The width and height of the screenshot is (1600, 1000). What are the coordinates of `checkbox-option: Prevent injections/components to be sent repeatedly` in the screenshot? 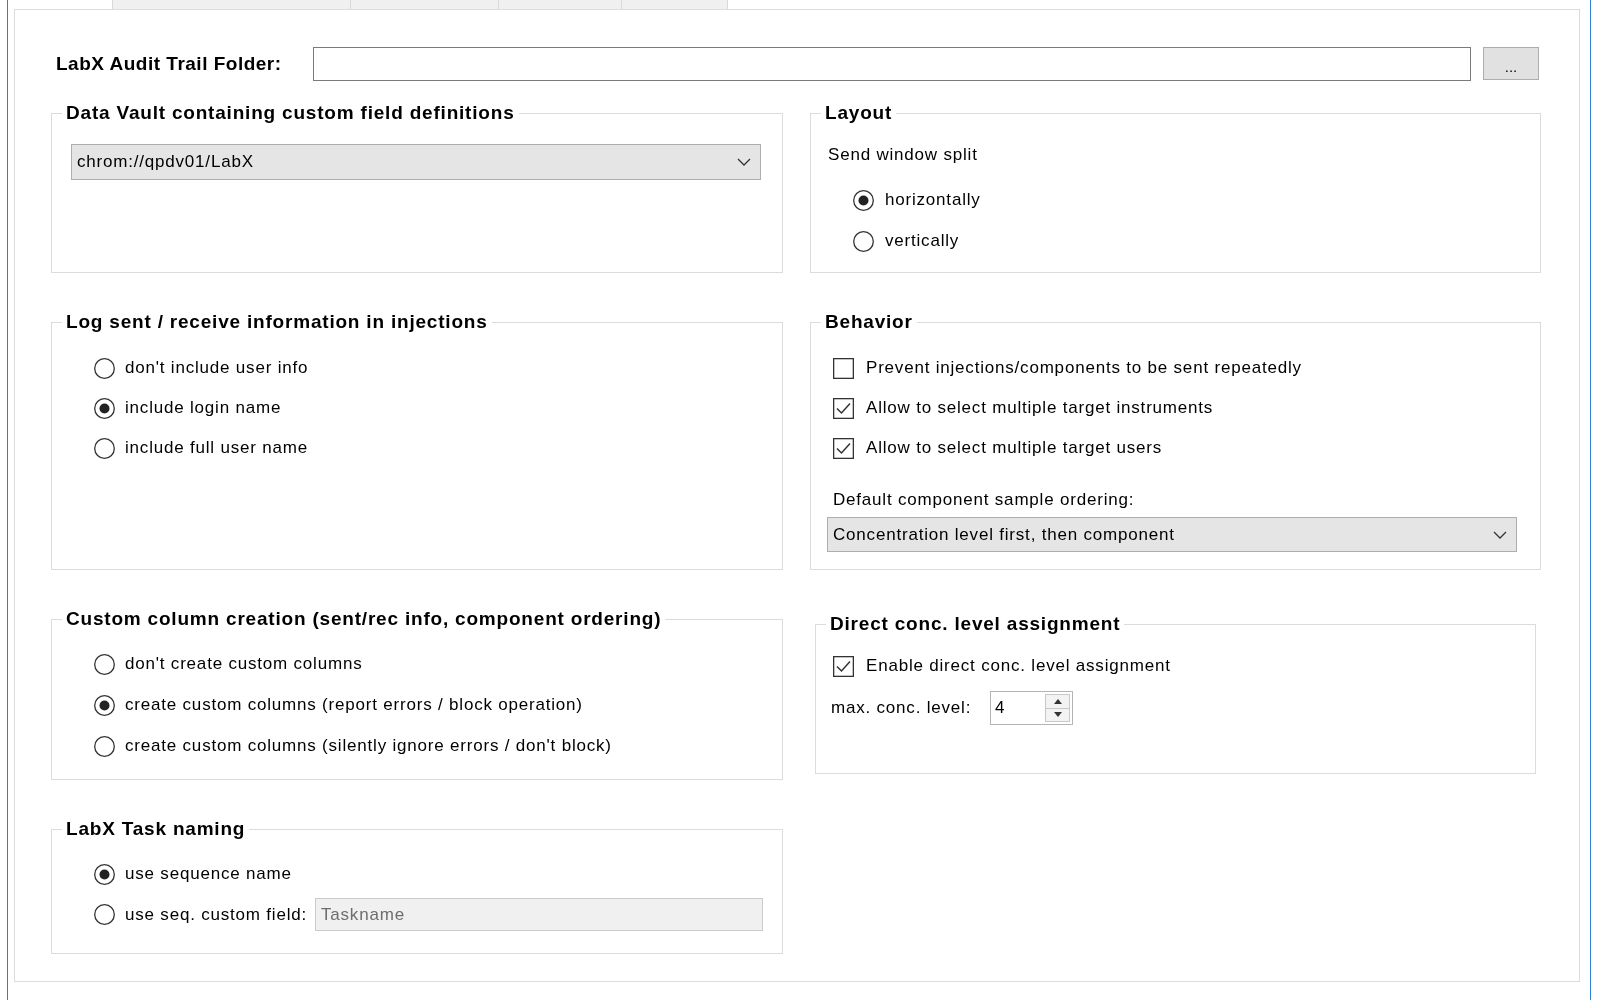 It's located at (1067, 368).